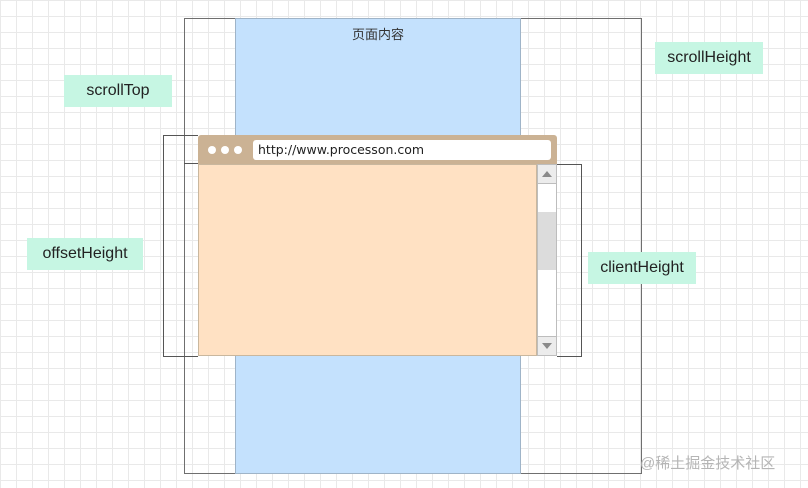 The height and width of the screenshot is (488, 808). What do you see at coordinates (118, 91) in the screenshot?
I see `scrolltop-label: scrollTop` at bounding box center [118, 91].